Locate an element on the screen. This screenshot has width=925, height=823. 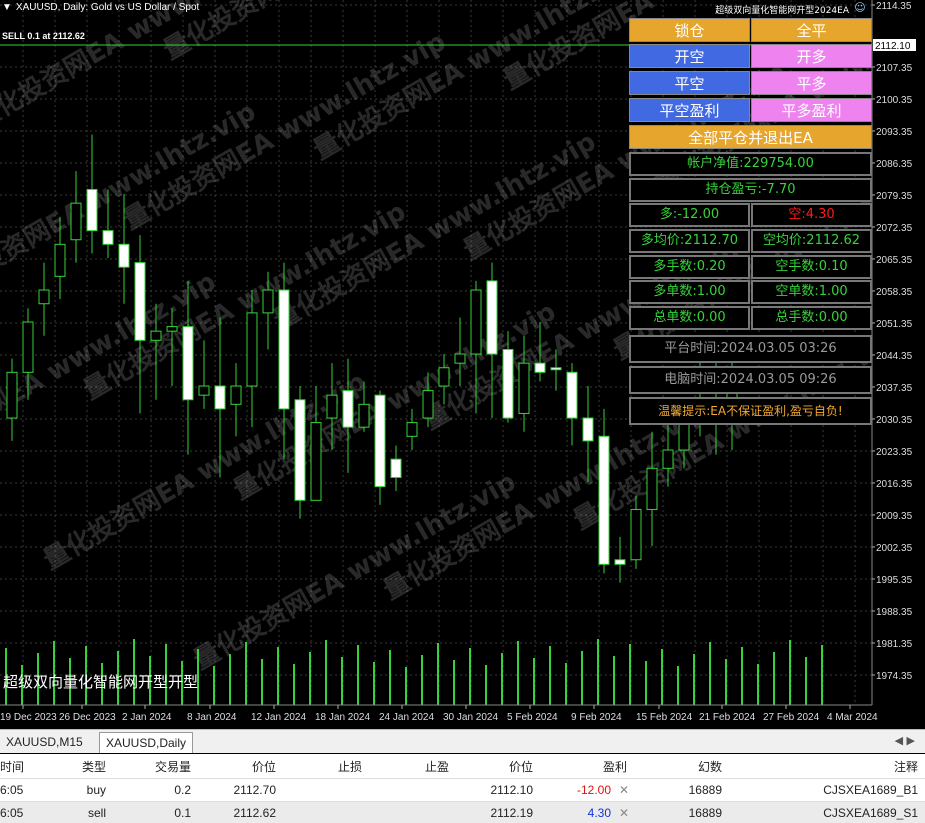
col-tp: 止盈 is located at coordinates (407, 767).